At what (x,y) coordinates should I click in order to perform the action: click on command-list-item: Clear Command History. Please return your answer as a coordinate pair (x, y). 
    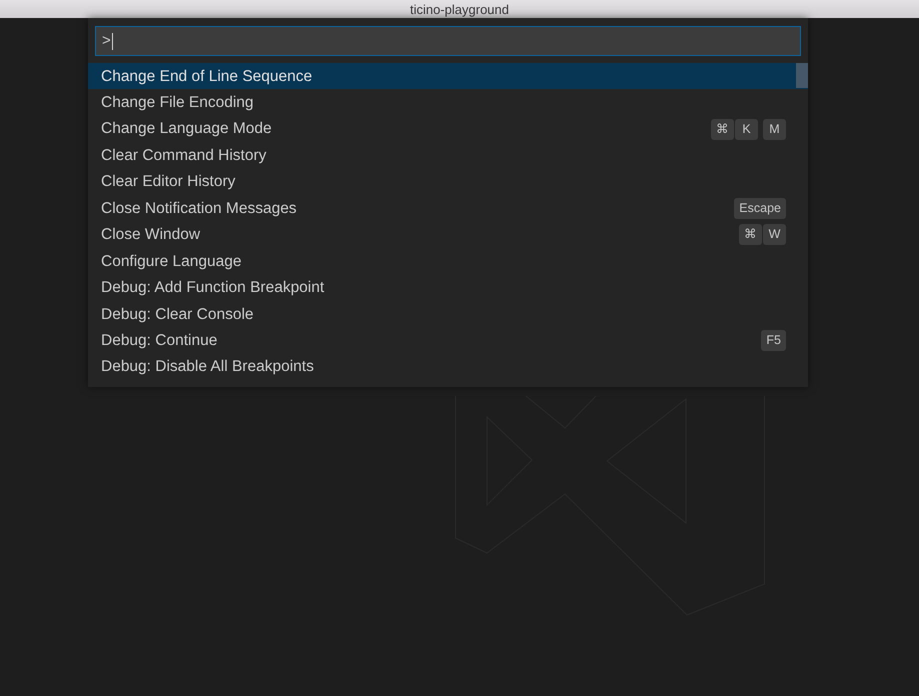
    Looking at the image, I should click on (448, 155).